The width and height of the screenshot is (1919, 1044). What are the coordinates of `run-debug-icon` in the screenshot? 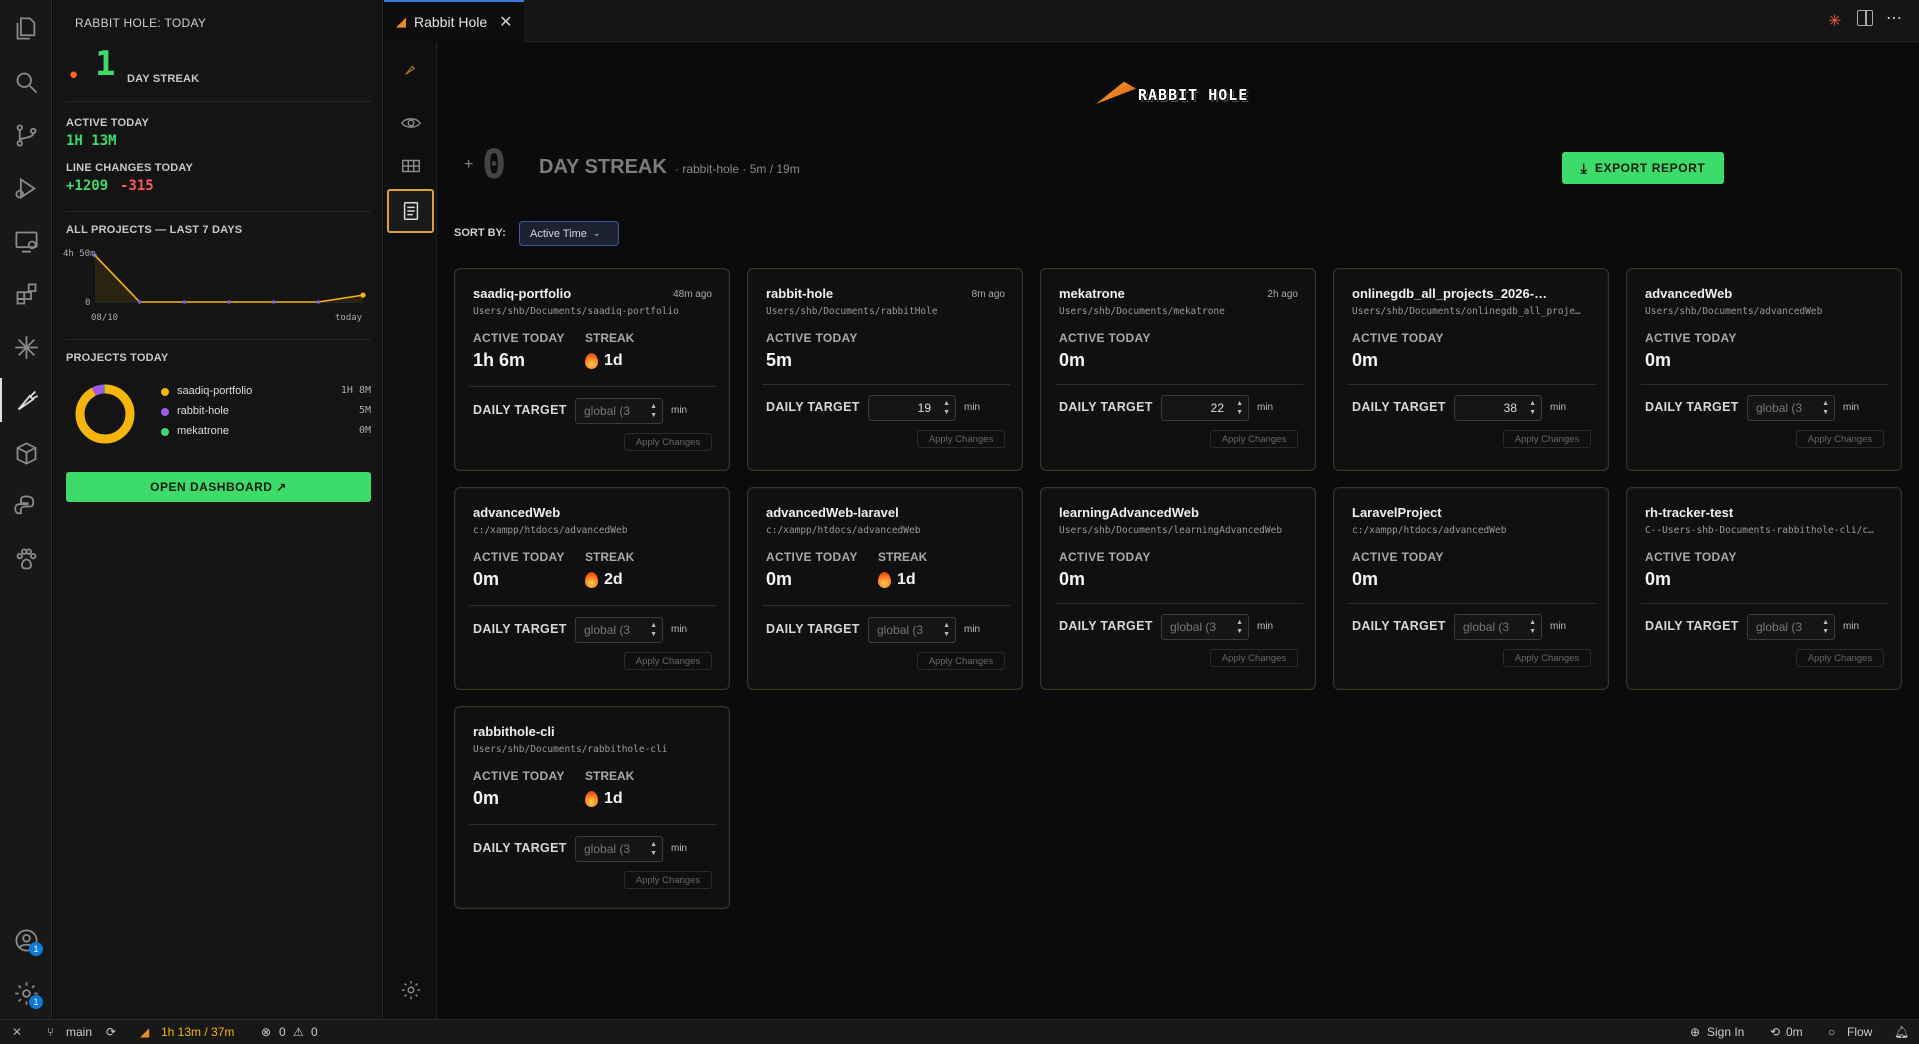 It's located at (26, 188).